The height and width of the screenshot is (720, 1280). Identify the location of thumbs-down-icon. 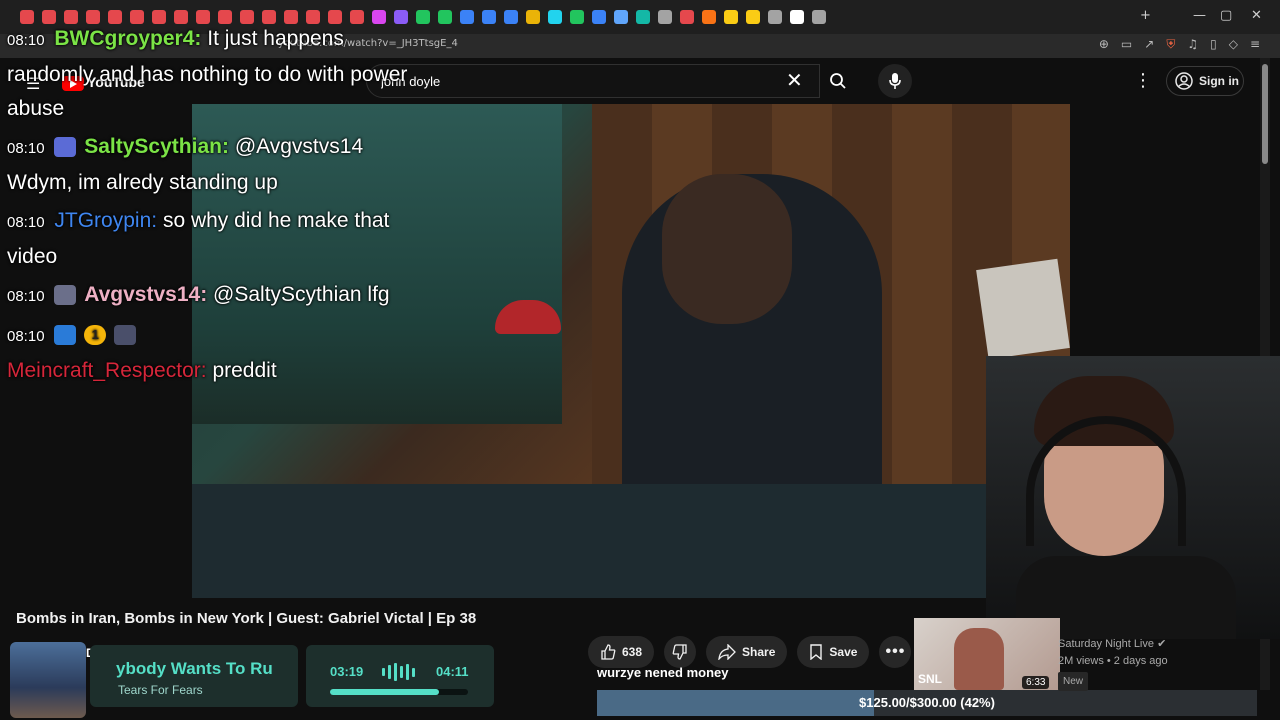
(679, 652).